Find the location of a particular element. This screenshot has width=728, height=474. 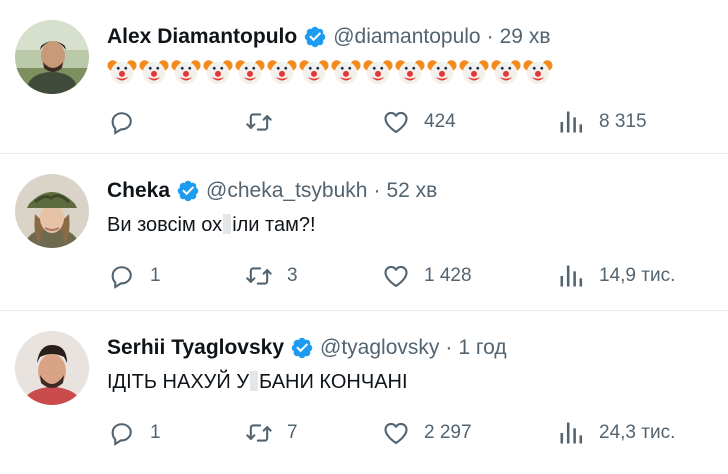

tweet-text: Ви зовсім ох іли там?! is located at coordinates (211, 225).